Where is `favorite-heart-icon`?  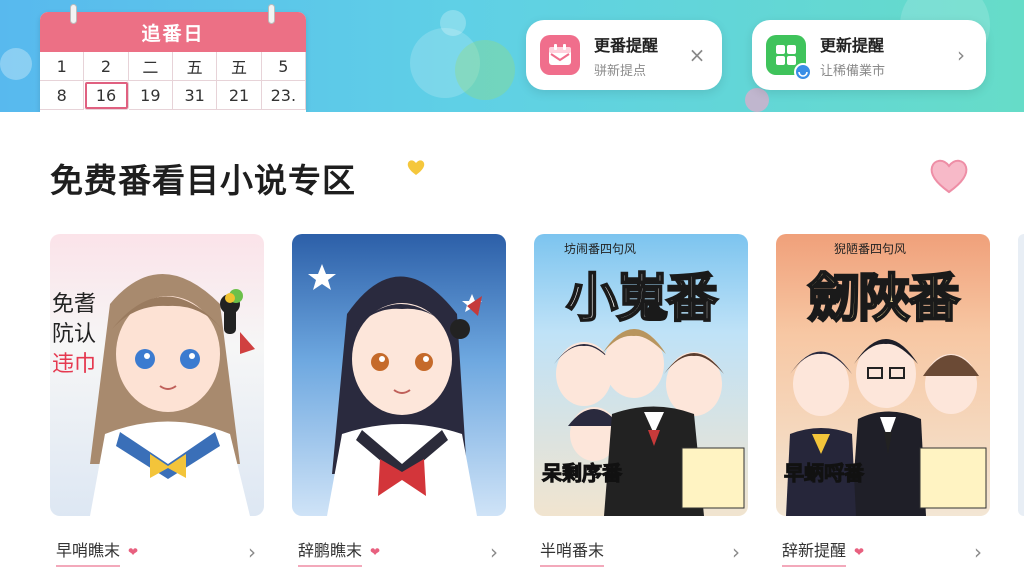
favorite-heart-icon is located at coordinates (949, 176).